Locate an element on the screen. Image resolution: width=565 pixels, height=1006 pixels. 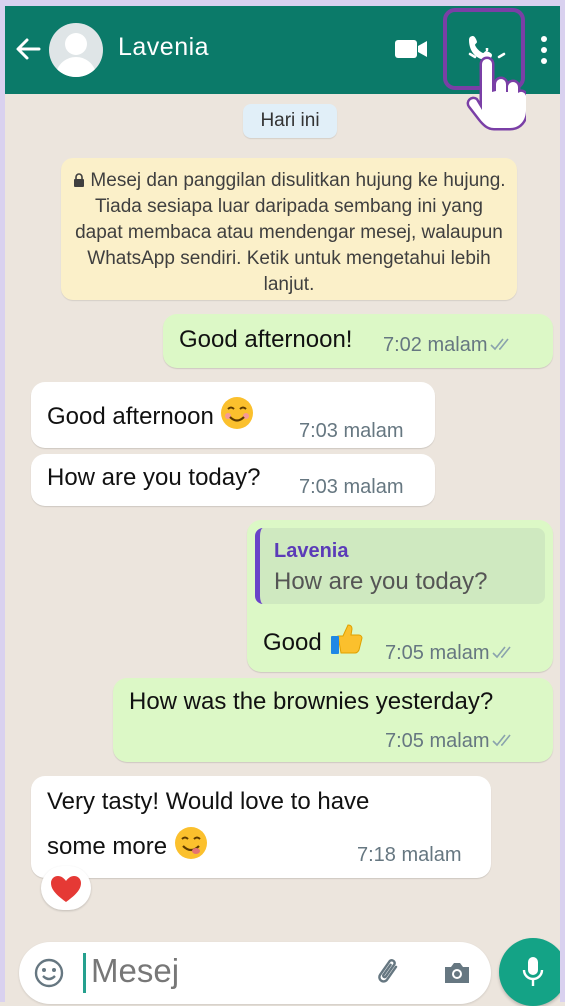
mic-button is located at coordinates (532, 972).